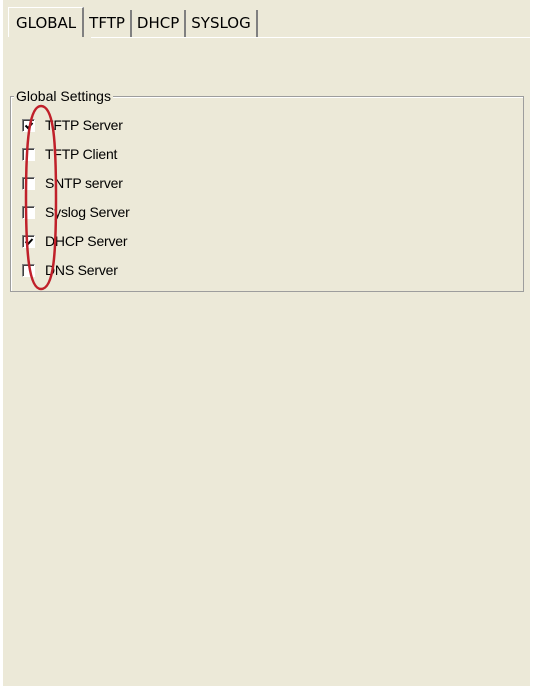 The width and height of the screenshot is (533, 686). Describe the element at coordinates (28, 183) in the screenshot. I see `sntp-server-checkbox` at that location.